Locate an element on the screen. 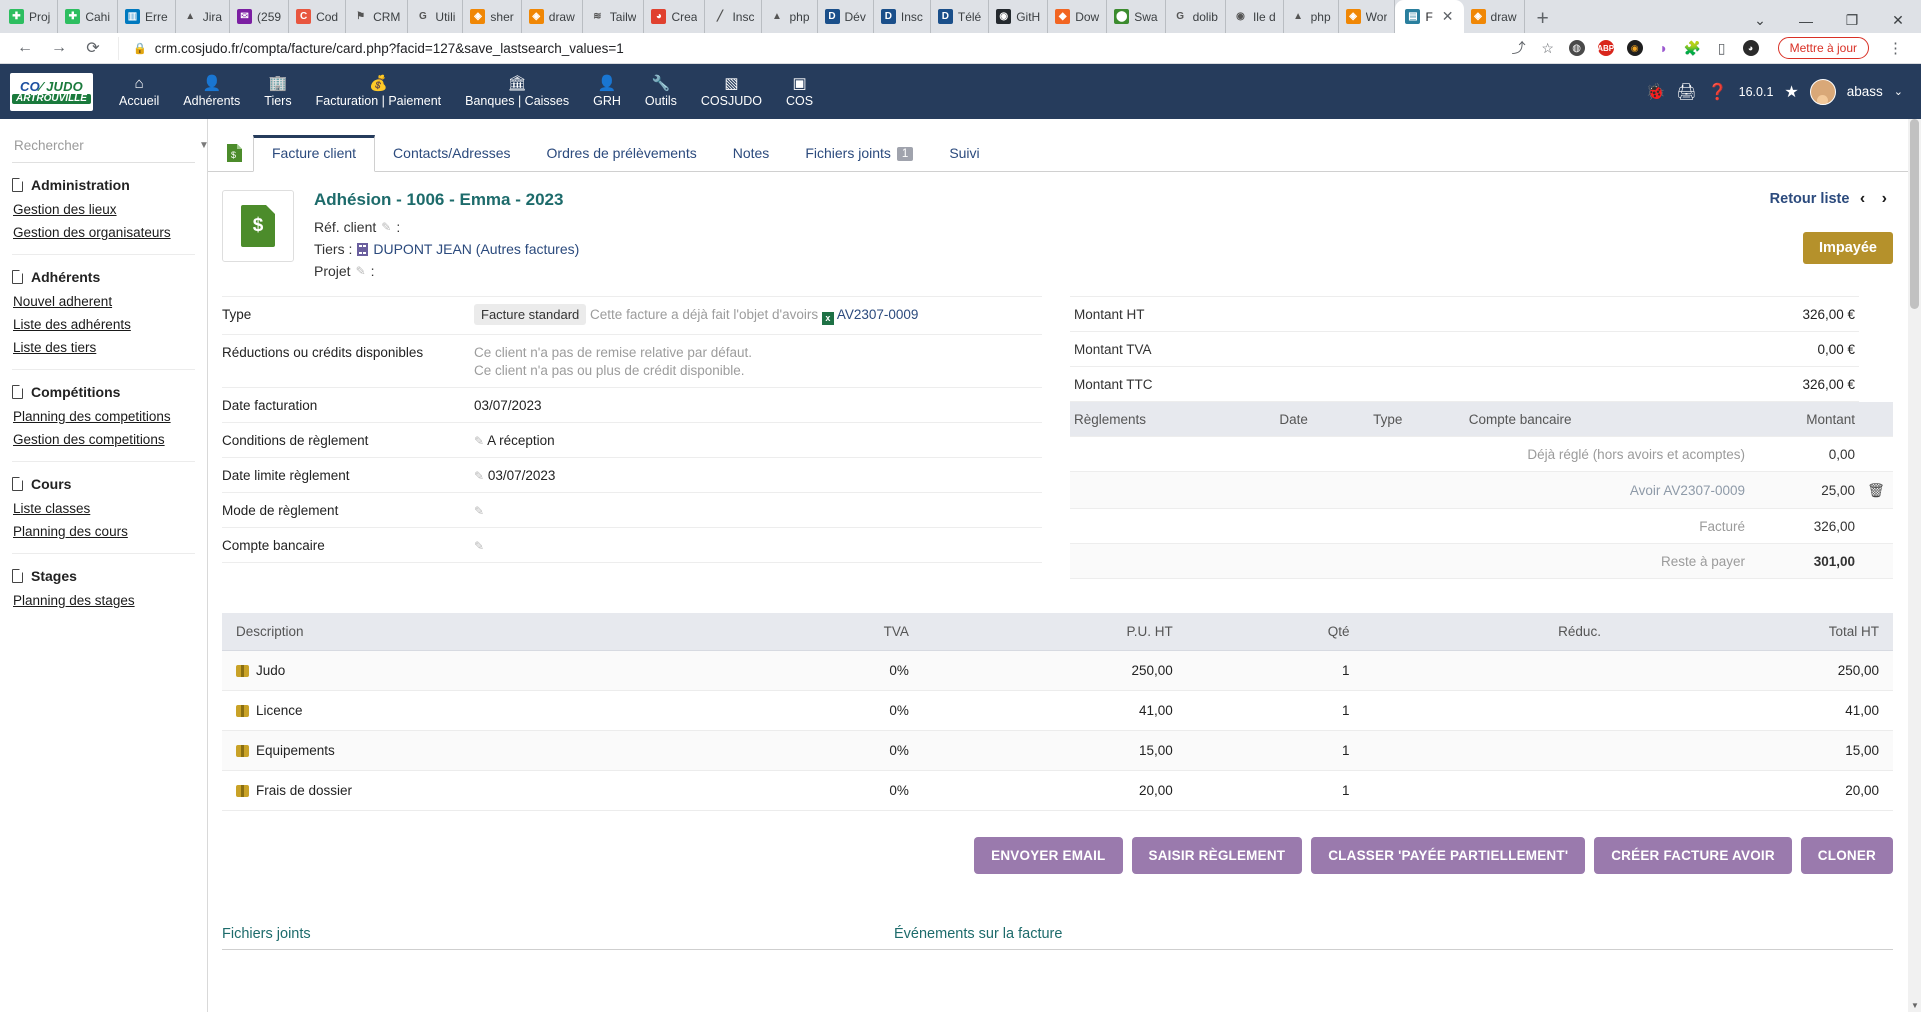 This screenshot has height=1033, width=1921. tab-fichiers-joints: Fichiers joints 1 is located at coordinates (859, 153).